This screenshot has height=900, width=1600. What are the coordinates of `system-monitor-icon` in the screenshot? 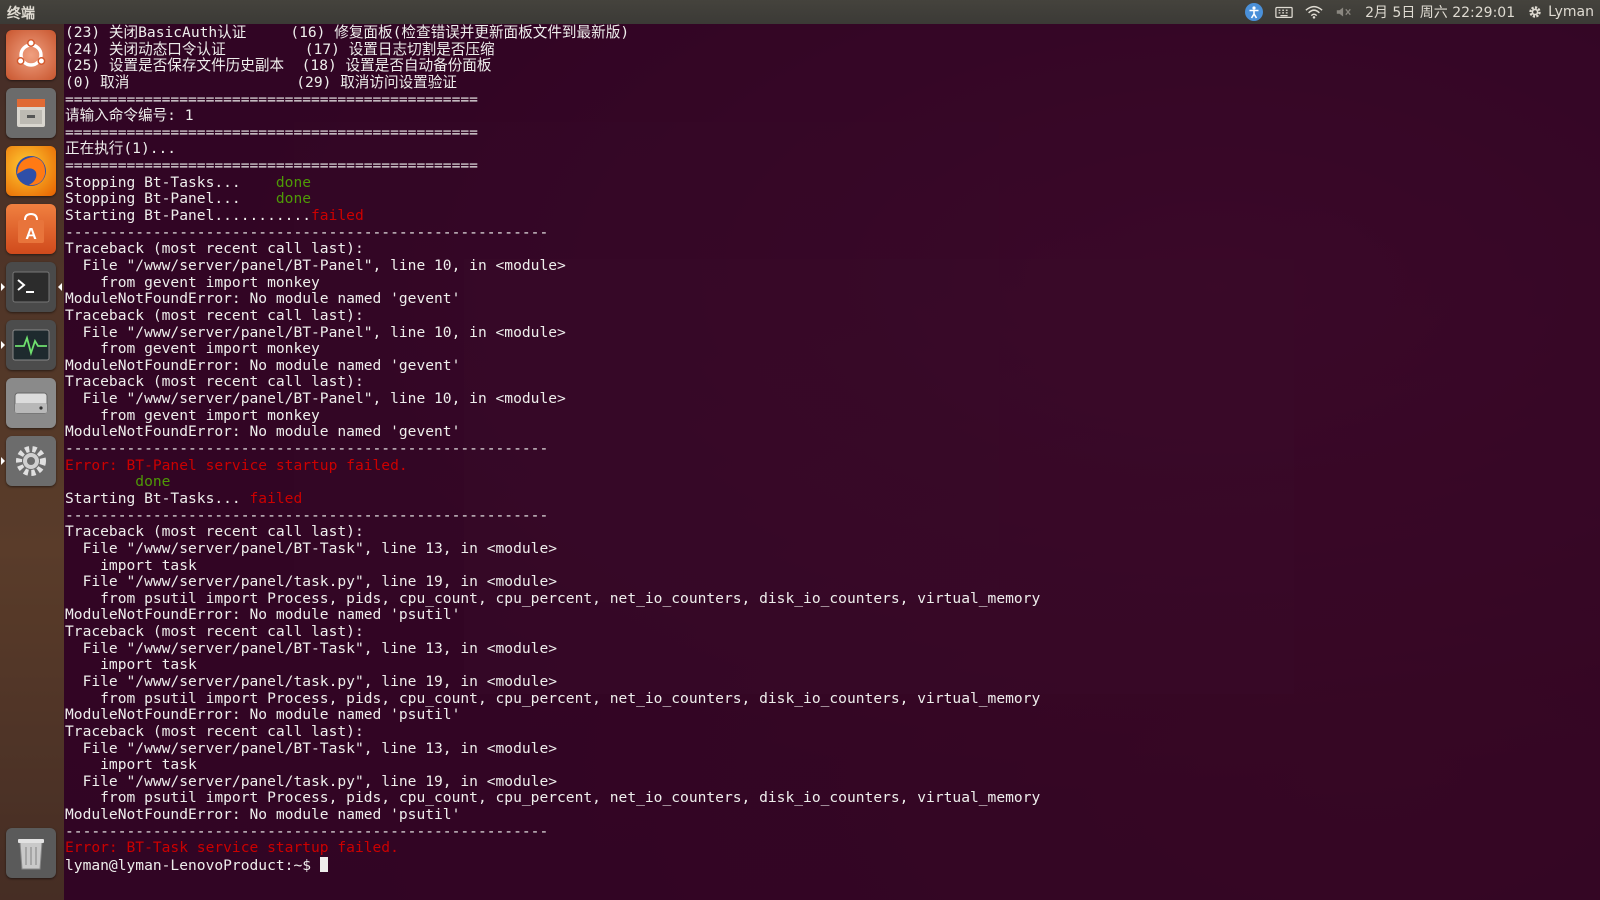 It's located at (31, 345).